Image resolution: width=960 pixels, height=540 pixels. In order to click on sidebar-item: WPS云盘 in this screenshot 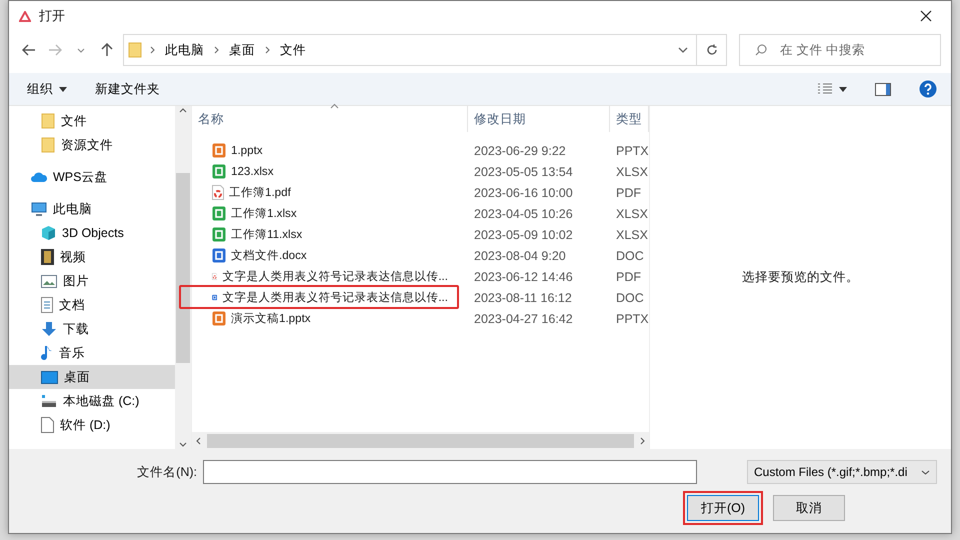, I will do `click(92, 177)`.